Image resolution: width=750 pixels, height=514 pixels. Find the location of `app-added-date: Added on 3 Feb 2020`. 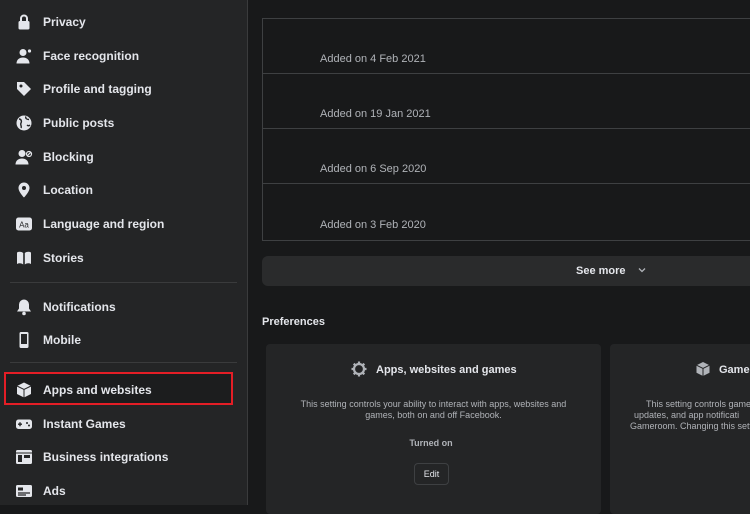

app-added-date: Added on 3 Feb 2020 is located at coordinates (373, 225).